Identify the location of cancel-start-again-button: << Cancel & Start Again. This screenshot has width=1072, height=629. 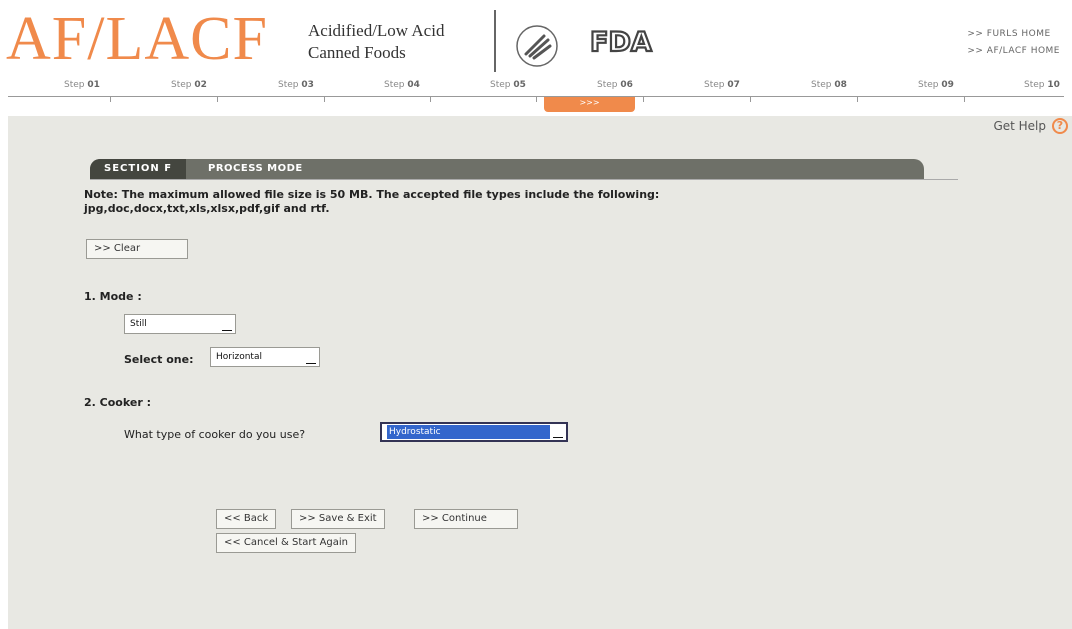
(286, 543).